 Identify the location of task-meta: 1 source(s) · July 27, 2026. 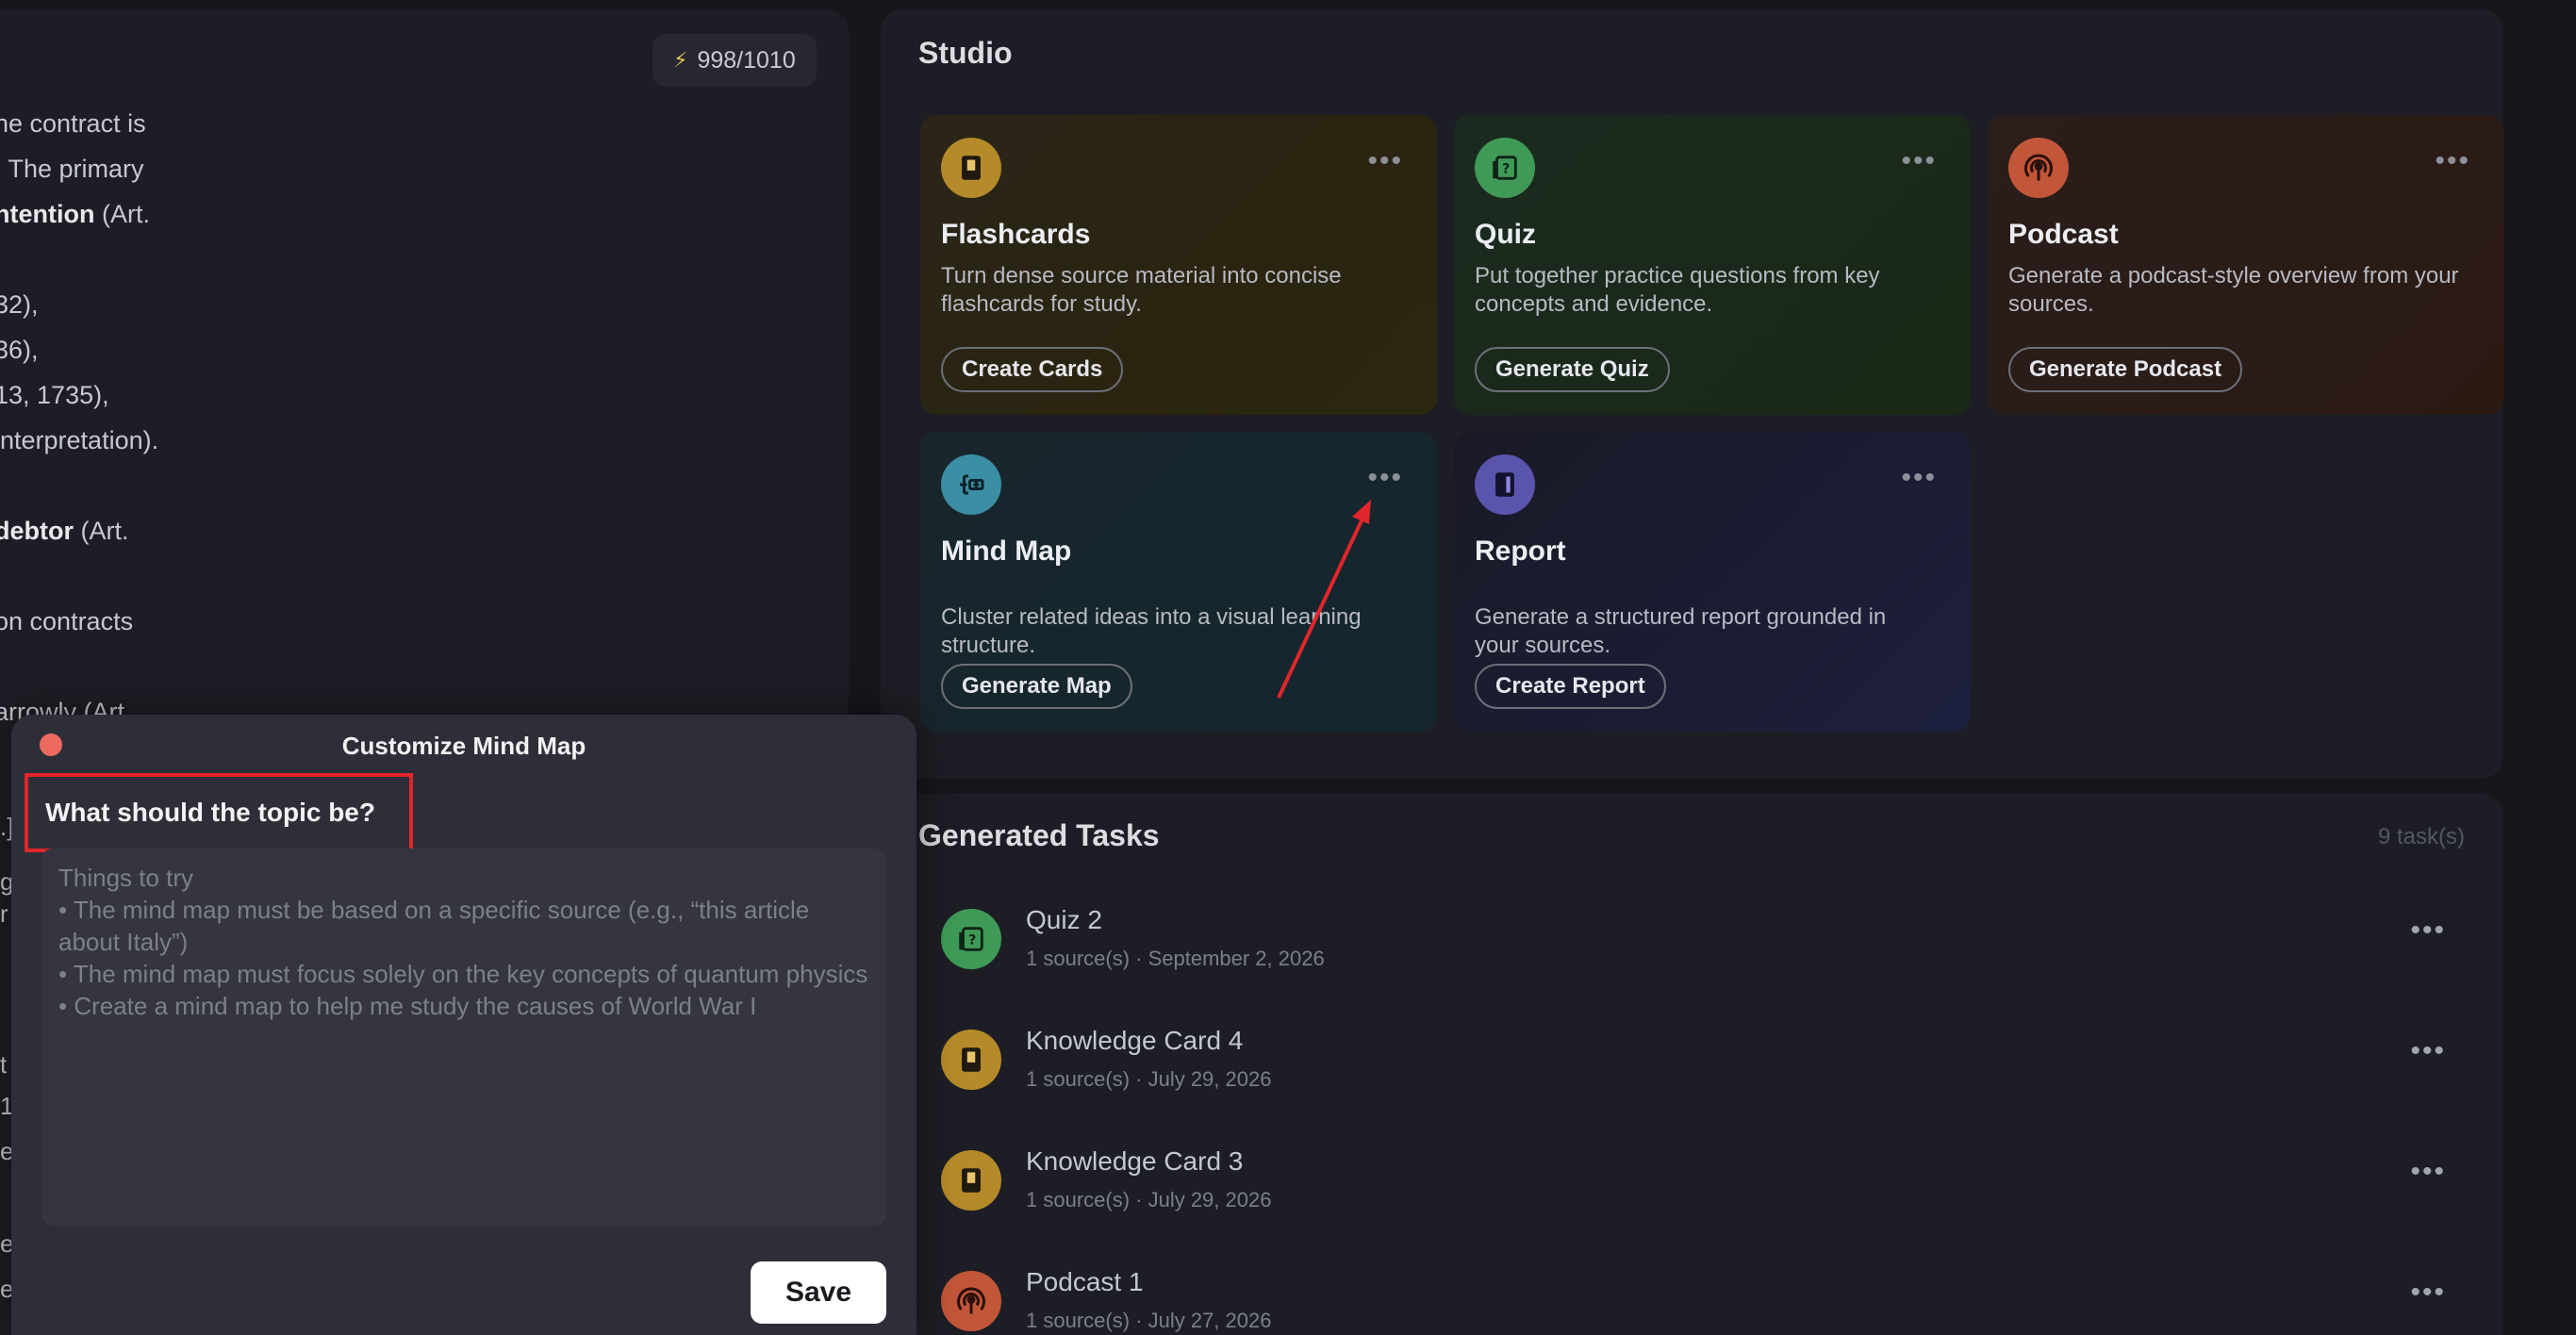
(1149, 1321).